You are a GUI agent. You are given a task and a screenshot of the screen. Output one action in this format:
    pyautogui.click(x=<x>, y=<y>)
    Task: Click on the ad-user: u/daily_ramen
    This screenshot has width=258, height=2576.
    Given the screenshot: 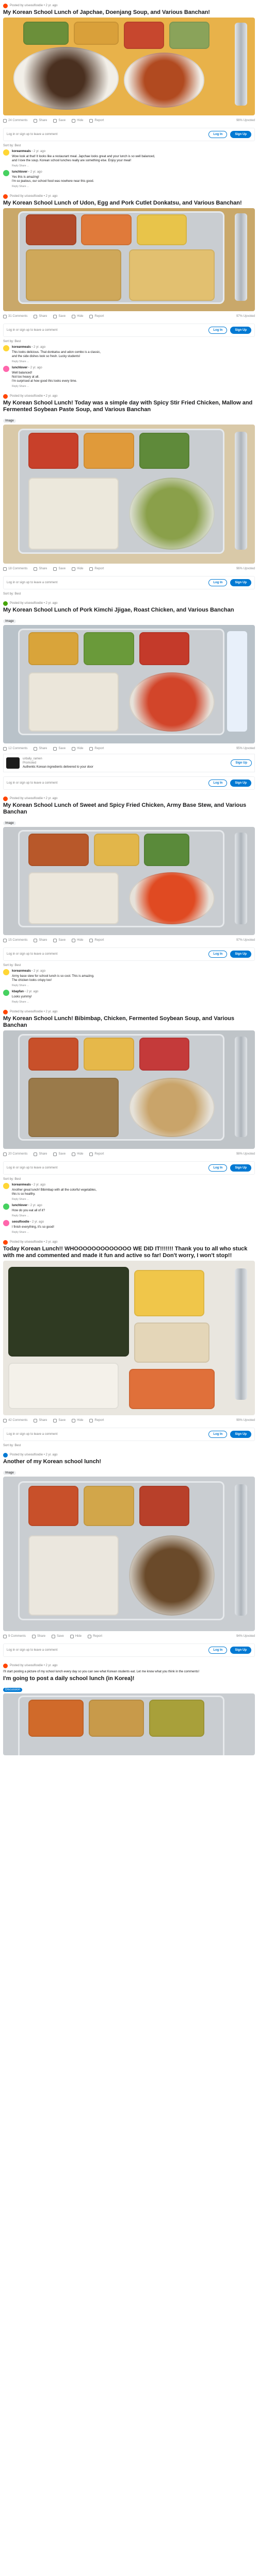 What is the action you would take?
    pyautogui.click(x=125, y=759)
    